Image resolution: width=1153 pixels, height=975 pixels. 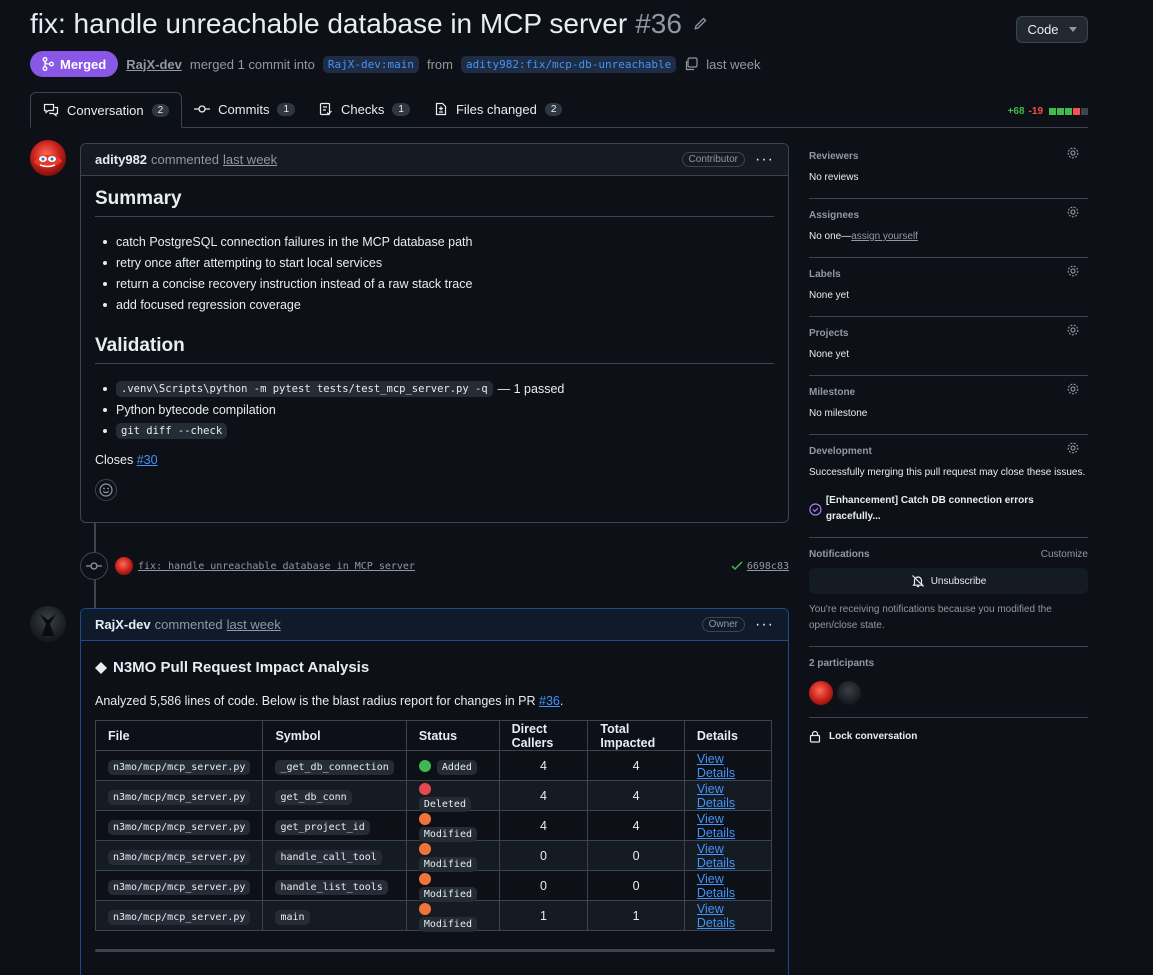 What do you see at coordinates (691, 64) in the screenshot?
I see `copy-icon` at bounding box center [691, 64].